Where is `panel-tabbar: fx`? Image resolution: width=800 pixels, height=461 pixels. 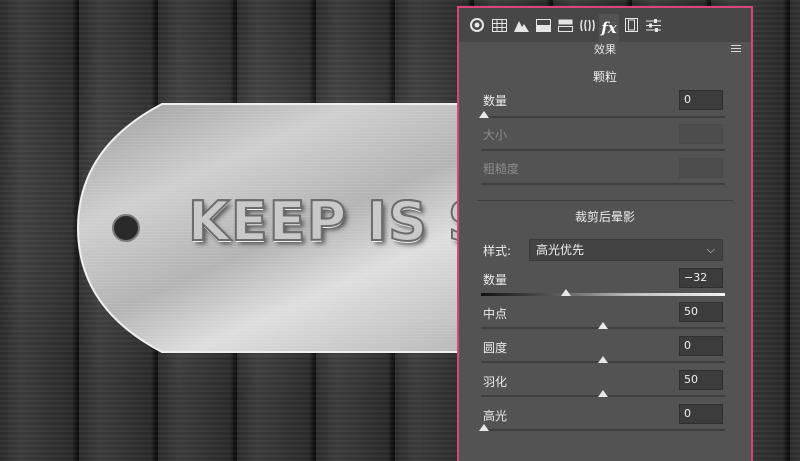 panel-tabbar: fx is located at coordinates (605, 25).